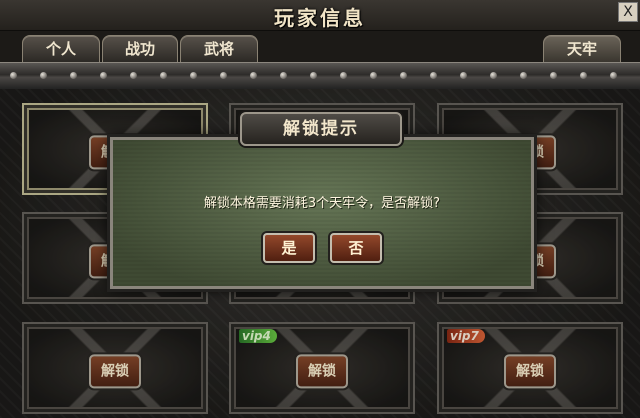 The height and width of the screenshot is (418, 640). What do you see at coordinates (322, 203) in the screenshot?
I see `dialog-message: 解锁本格需要消耗3个天牢令，是否解锁?` at bounding box center [322, 203].